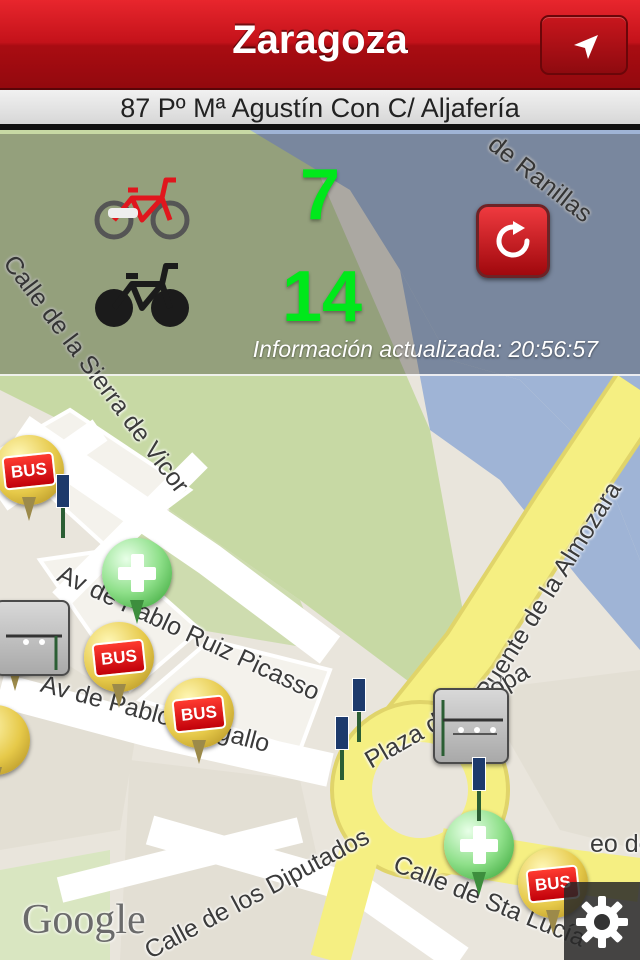 This screenshot has width=640, height=960. Describe the element at coordinates (425, 349) in the screenshot. I see `last-updated-text: Información actualizada: 20:56:57` at that location.